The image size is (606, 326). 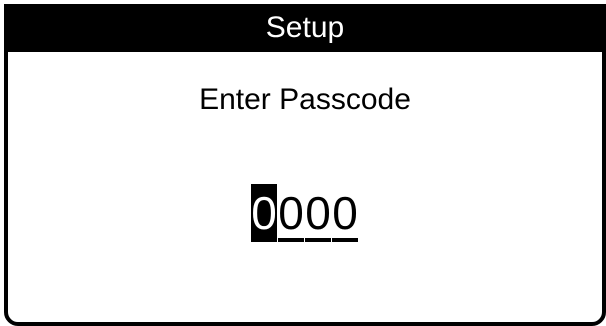 What do you see at coordinates (264, 213) in the screenshot?
I see `passcode-digit-1: 0` at bounding box center [264, 213].